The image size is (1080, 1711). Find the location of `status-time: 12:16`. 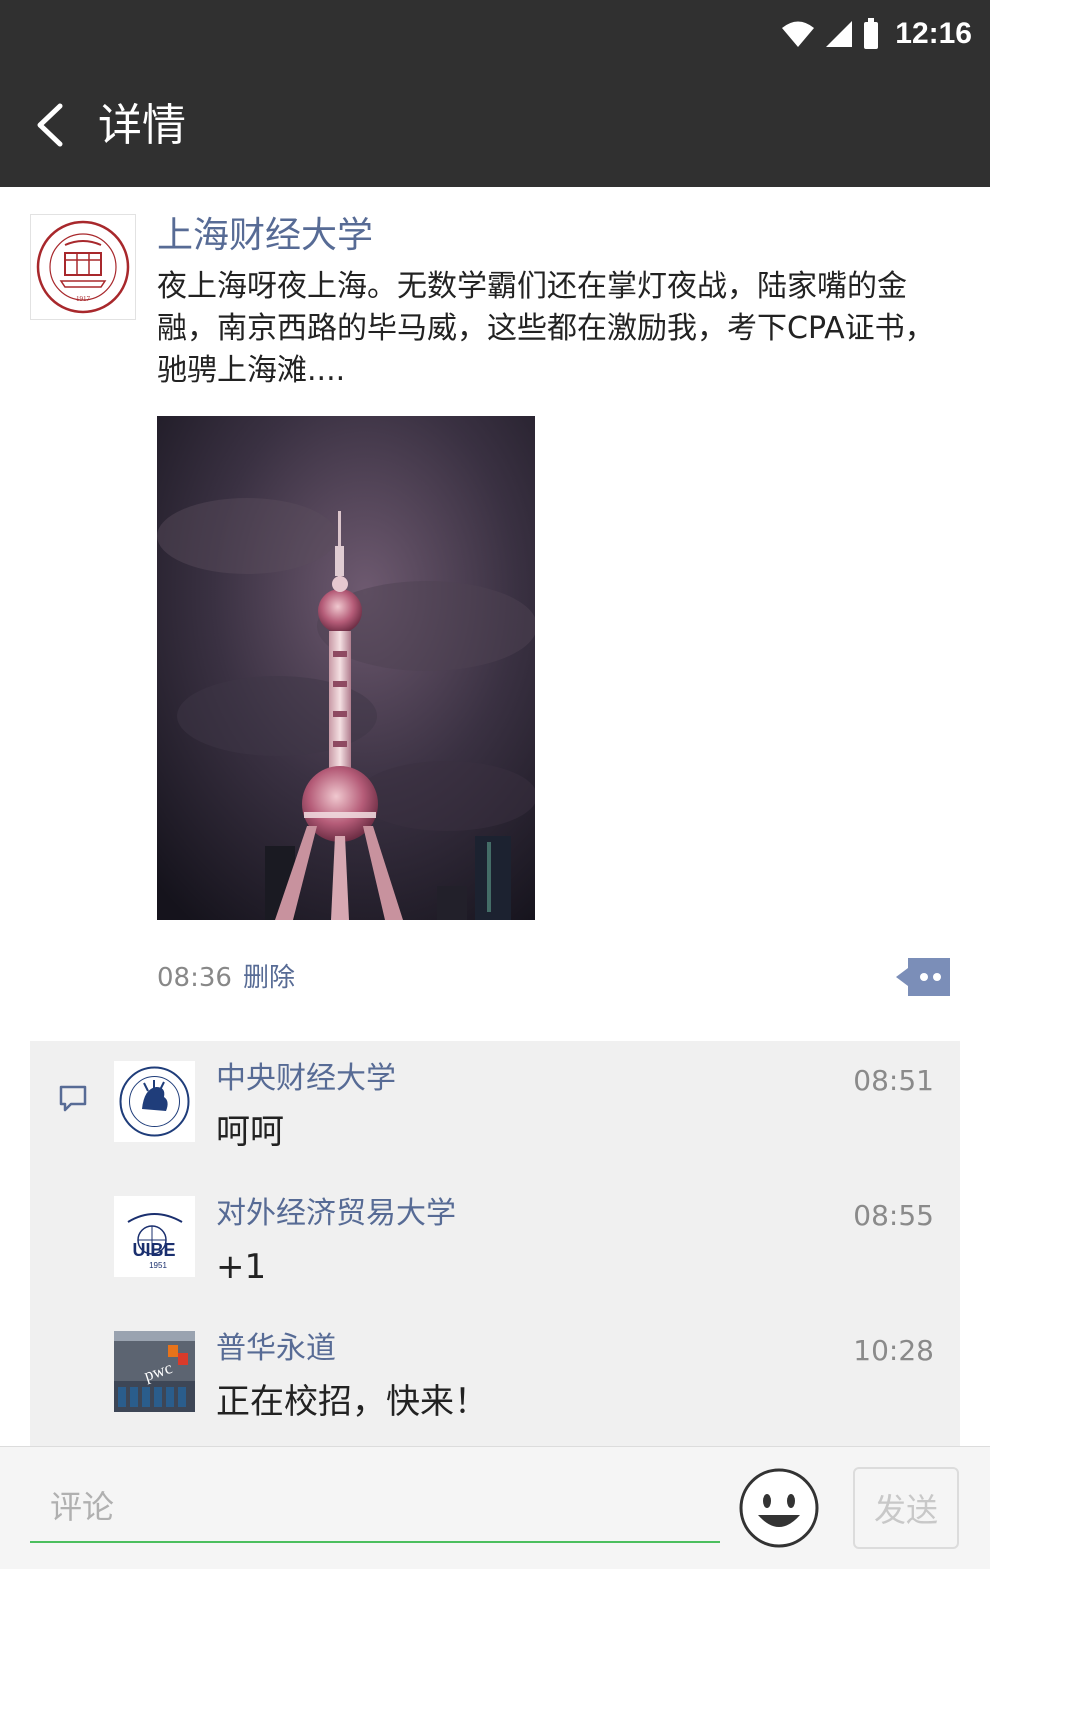

status-time: 12:16 is located at coordinates (933, 33).